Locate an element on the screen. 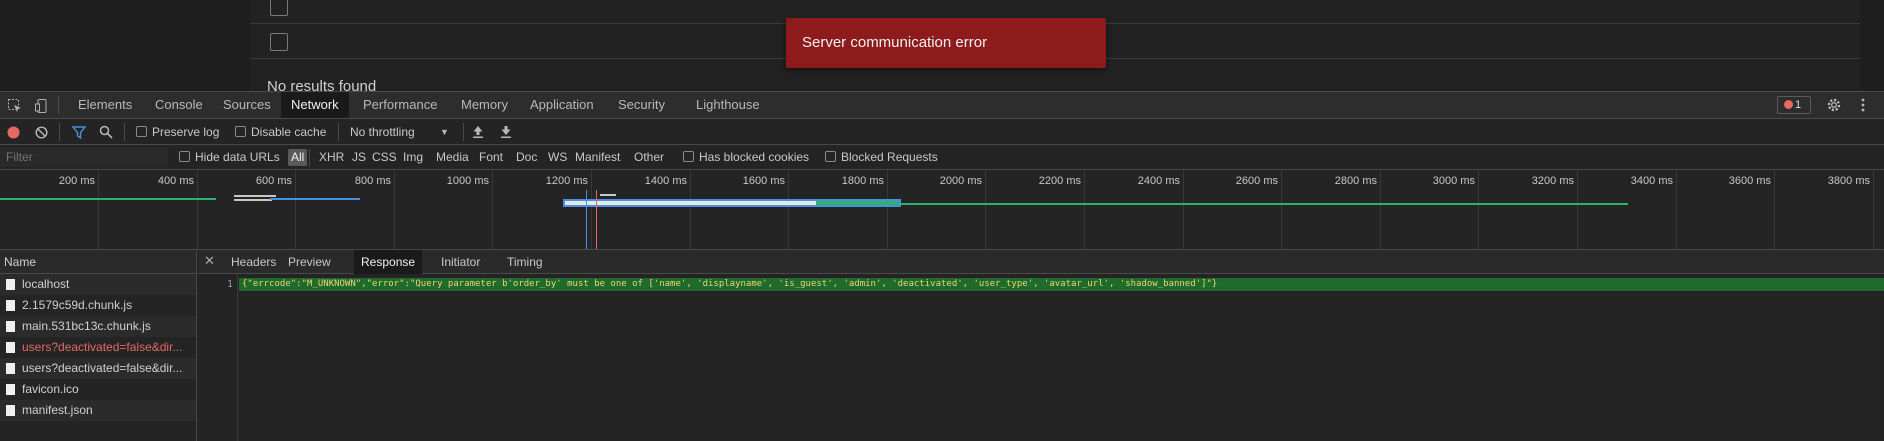 The width and height of the screenshot is (1884, 441). filter-type-manifest: Manifest is located at coordinates (597, 157).